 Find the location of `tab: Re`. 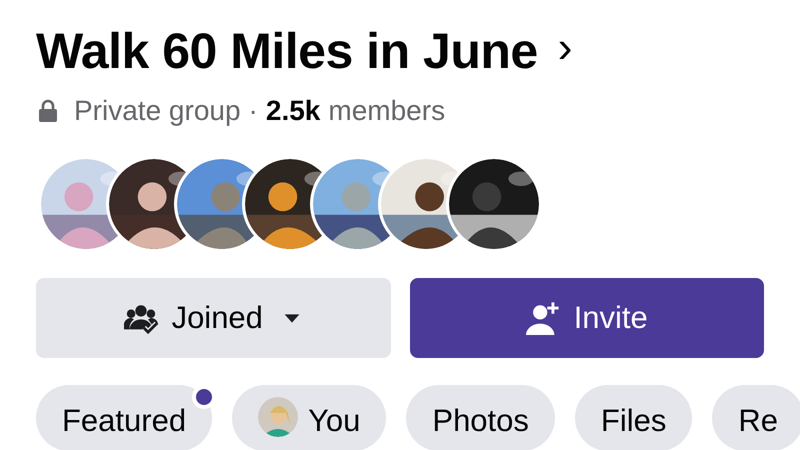

tab: Re is located at coordinates (756, 417).